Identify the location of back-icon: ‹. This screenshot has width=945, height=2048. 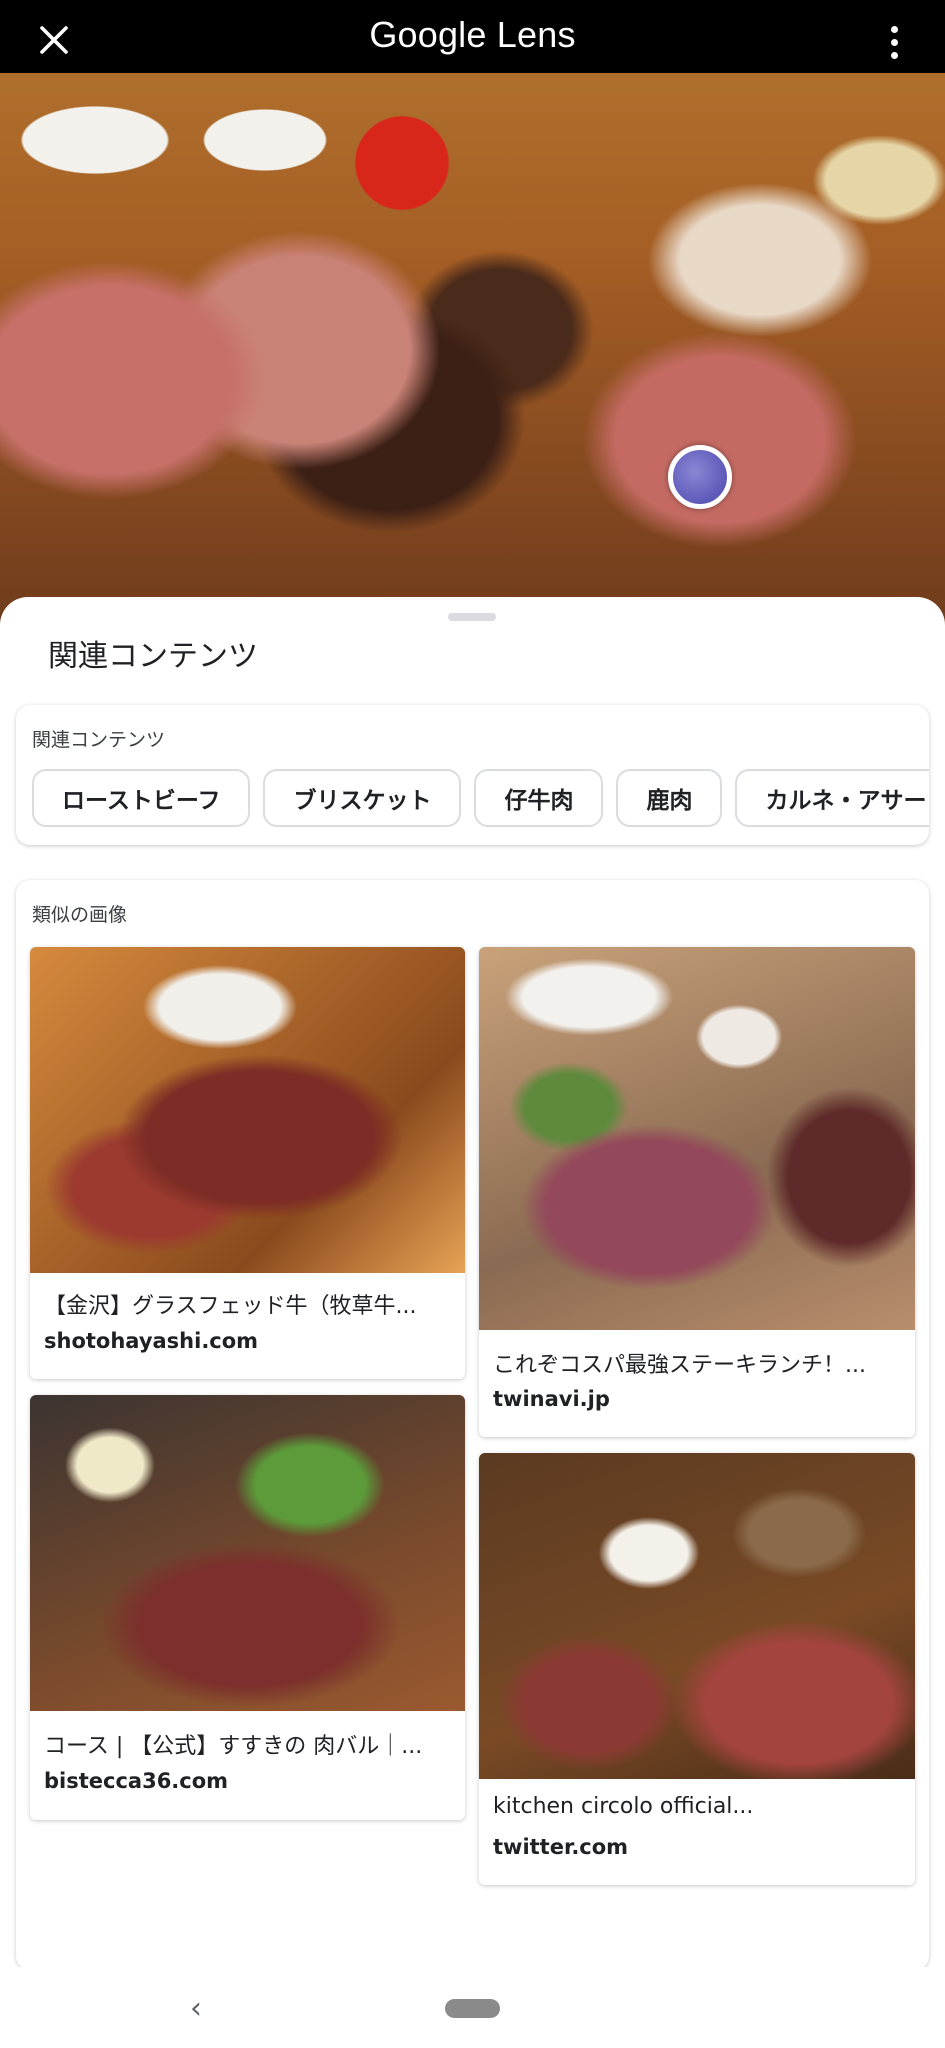
(196, 2008).